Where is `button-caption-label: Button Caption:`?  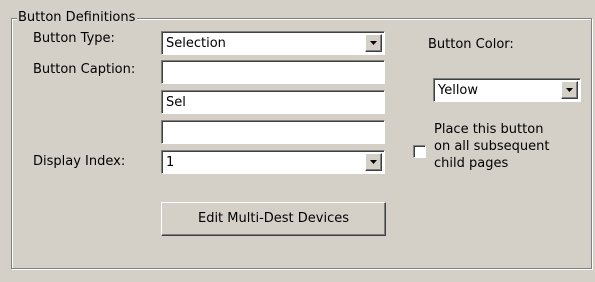
button-caption-label: Button Caption: is located at coordinates (84, 69).